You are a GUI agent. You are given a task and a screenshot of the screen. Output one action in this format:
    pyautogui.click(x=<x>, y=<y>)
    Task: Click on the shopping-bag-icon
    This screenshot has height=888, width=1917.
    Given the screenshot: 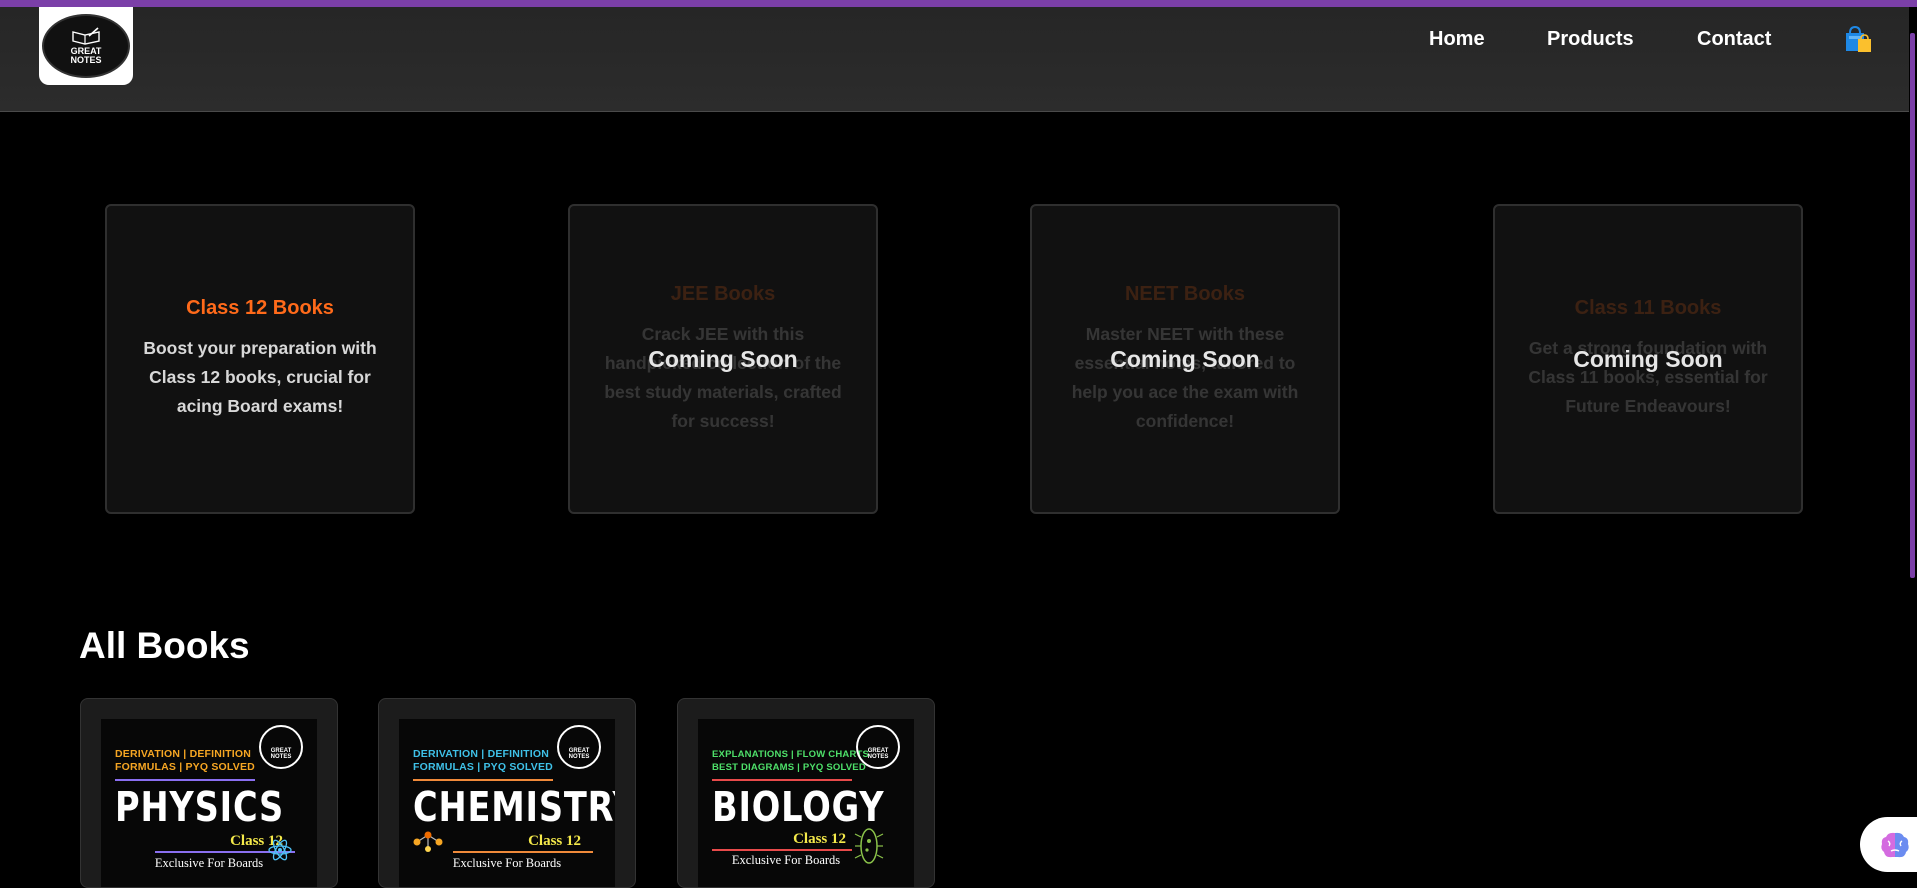 What is the action you would take?
    pyautogui.click(x=1858, y=38)
    